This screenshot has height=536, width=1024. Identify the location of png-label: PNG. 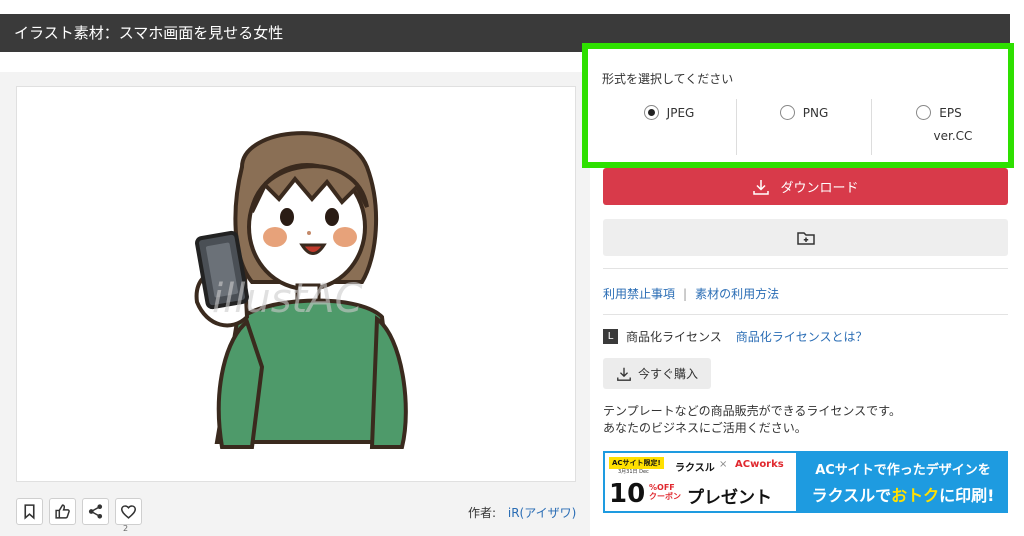
(815, 112).